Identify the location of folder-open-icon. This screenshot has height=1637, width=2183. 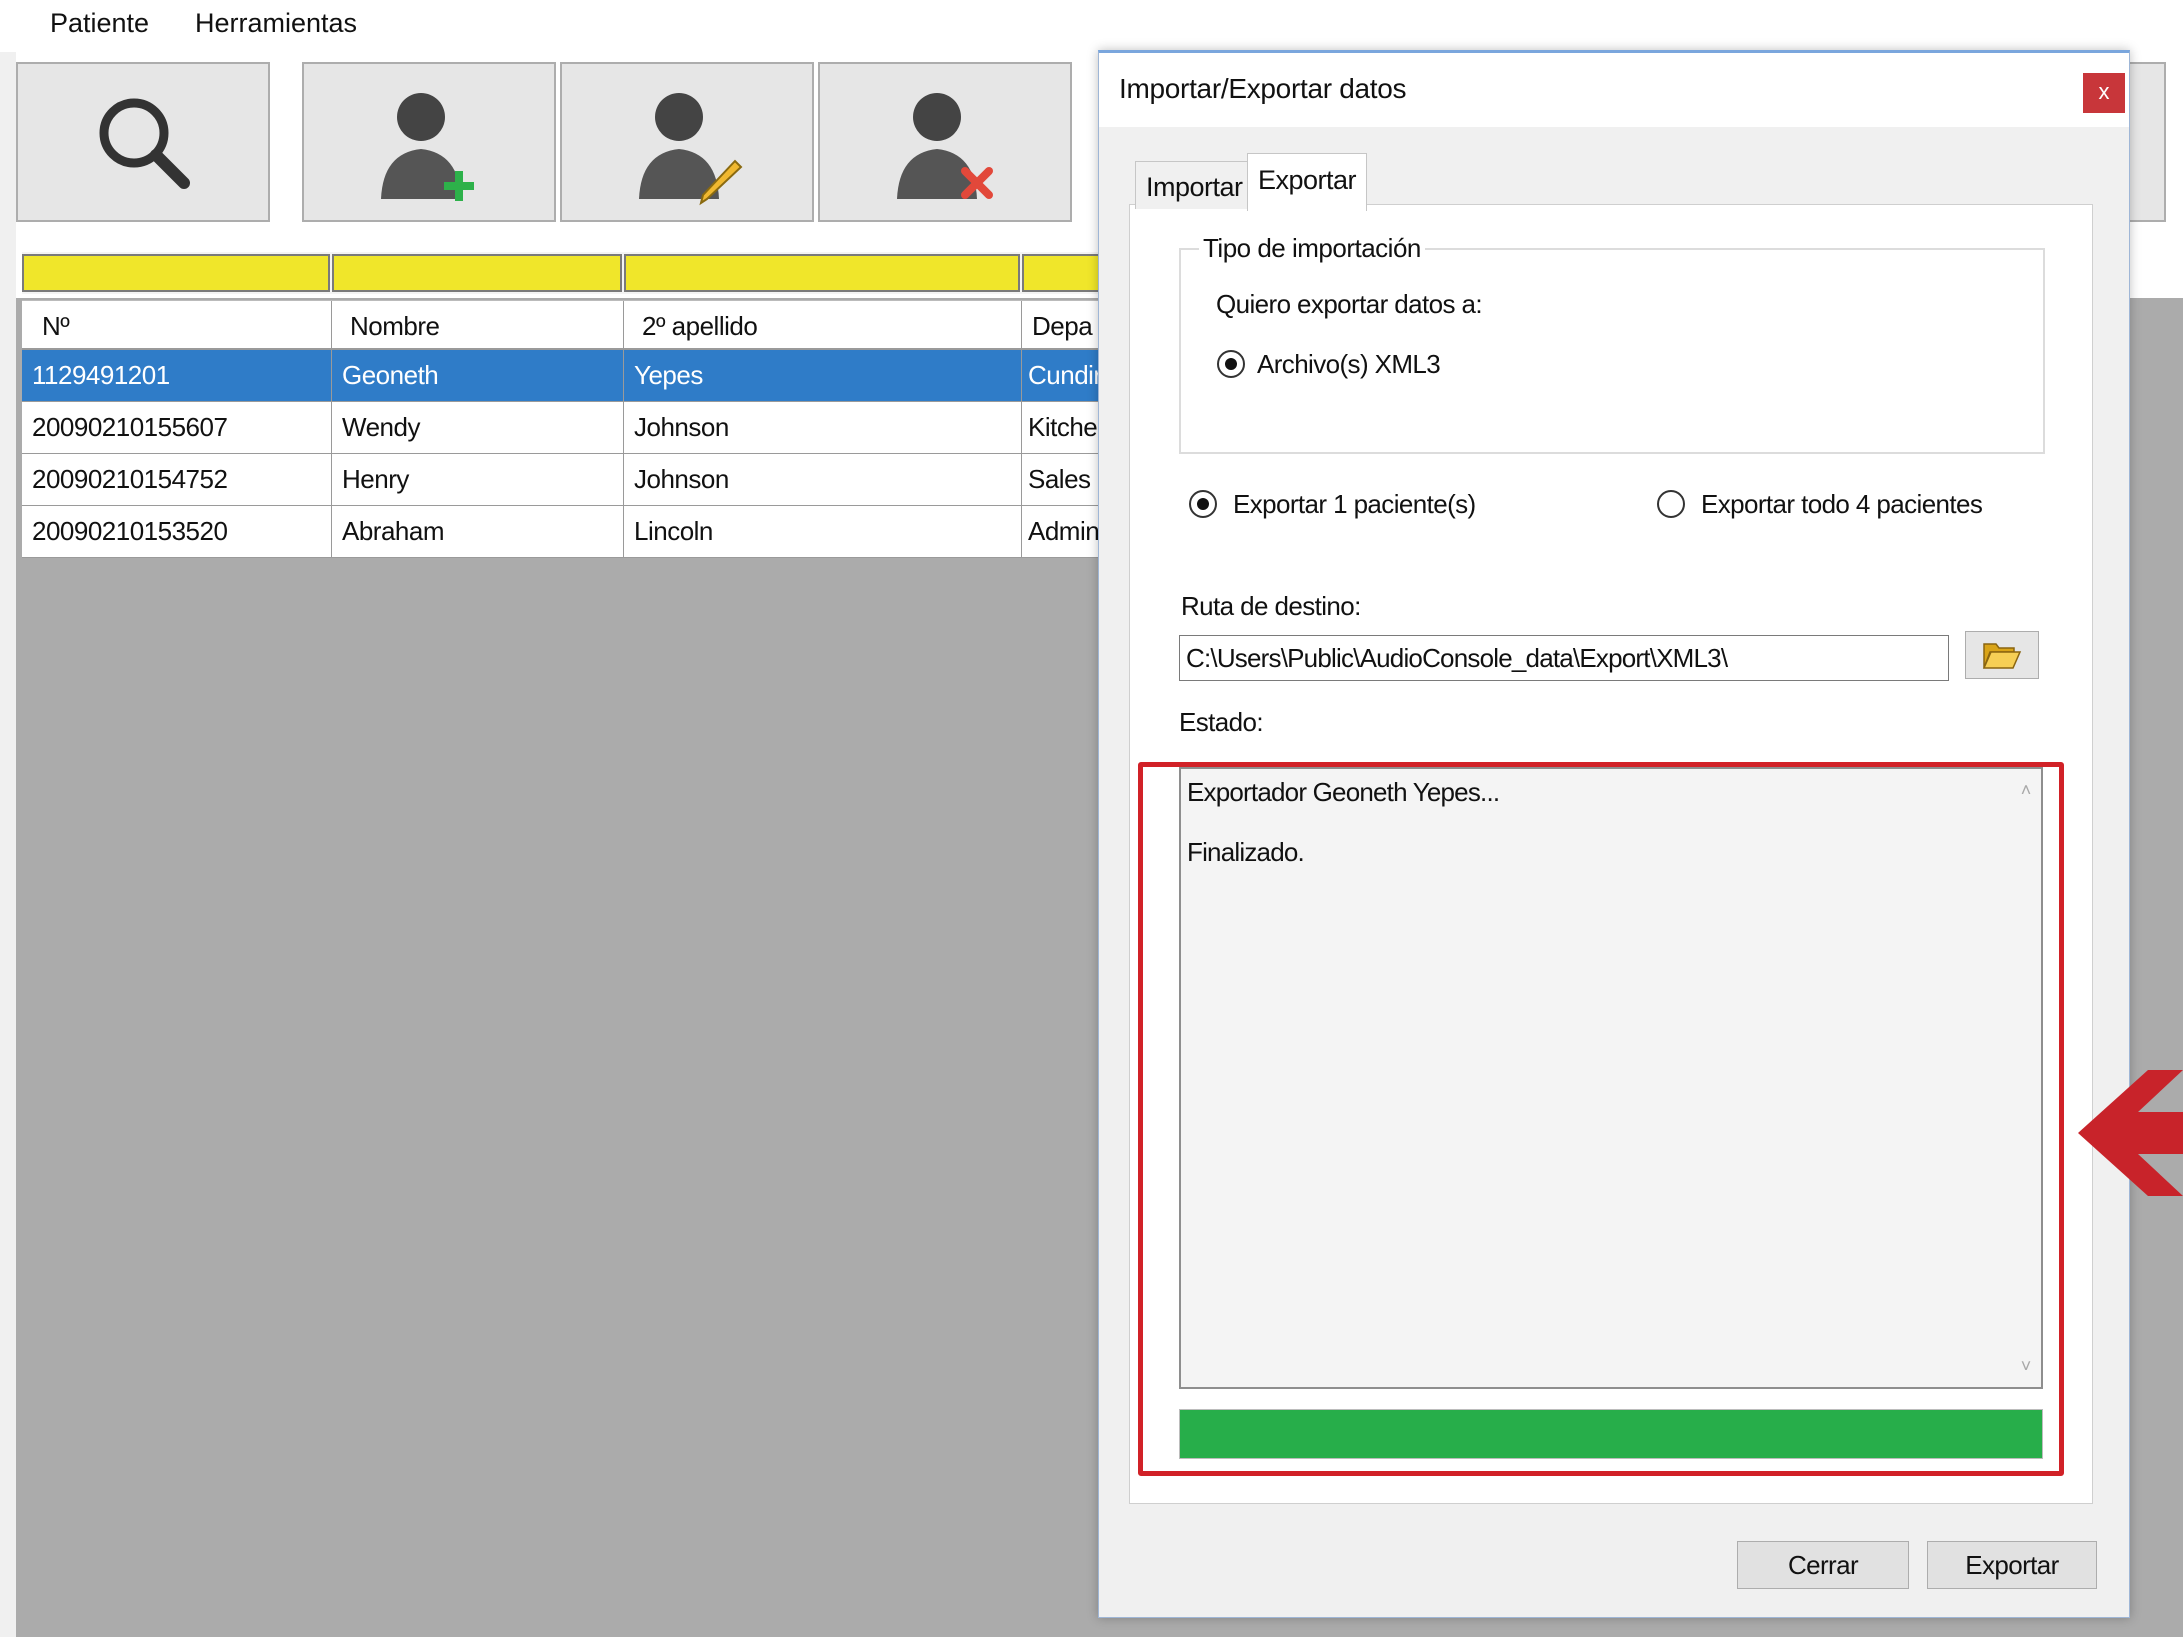
(2002, 656).